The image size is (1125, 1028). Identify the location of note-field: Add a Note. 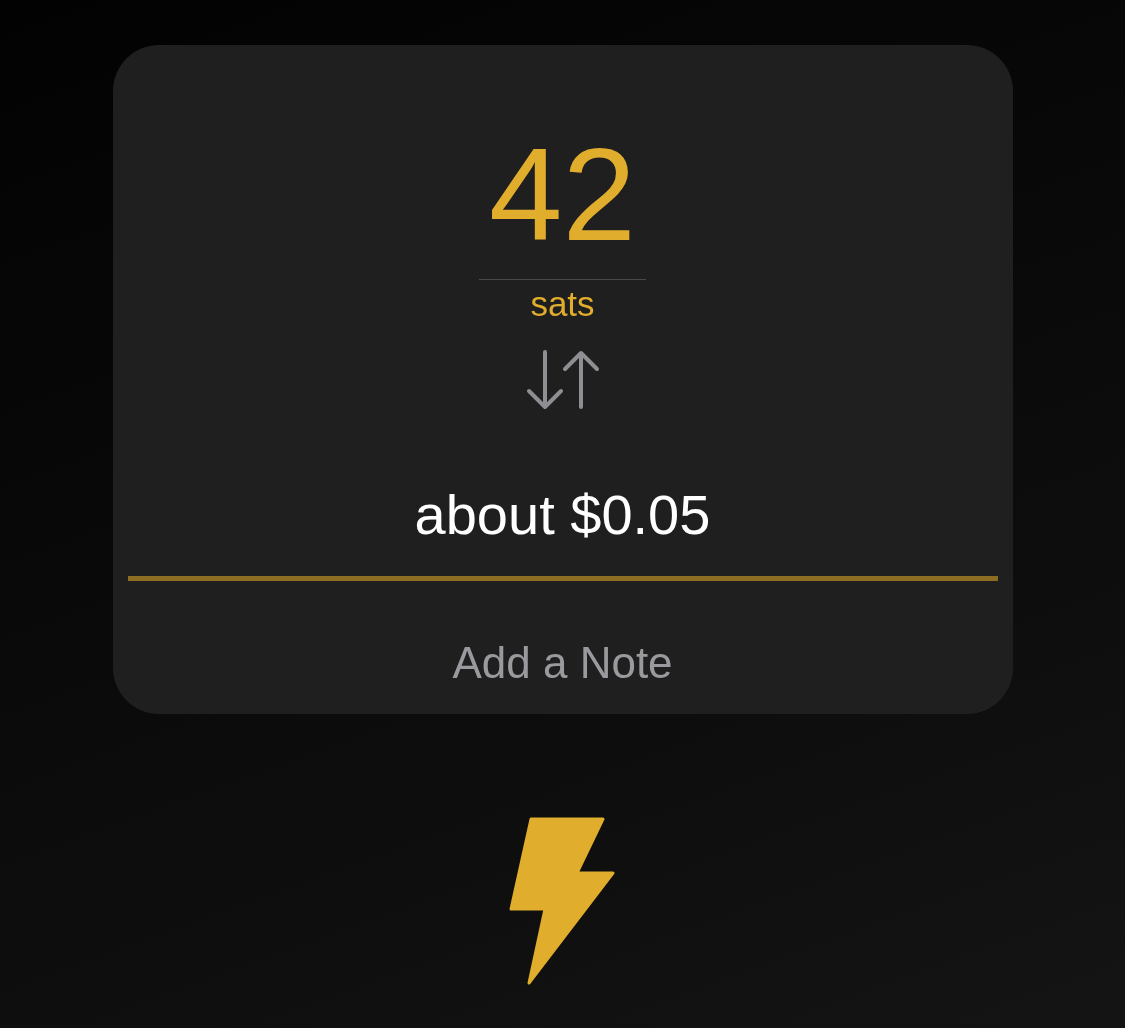
(562, 663).